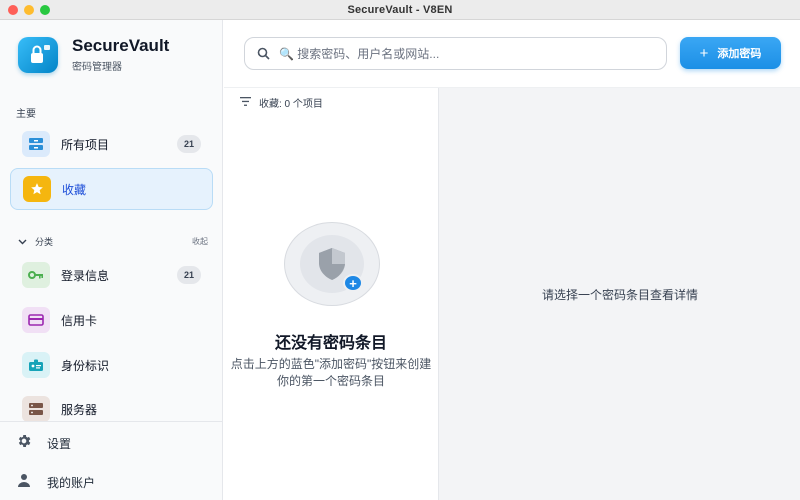  Describe the element at coordinates (111, 460) in the screenshot. I see `sidebar-footer: 设置 我的账户` at that location.